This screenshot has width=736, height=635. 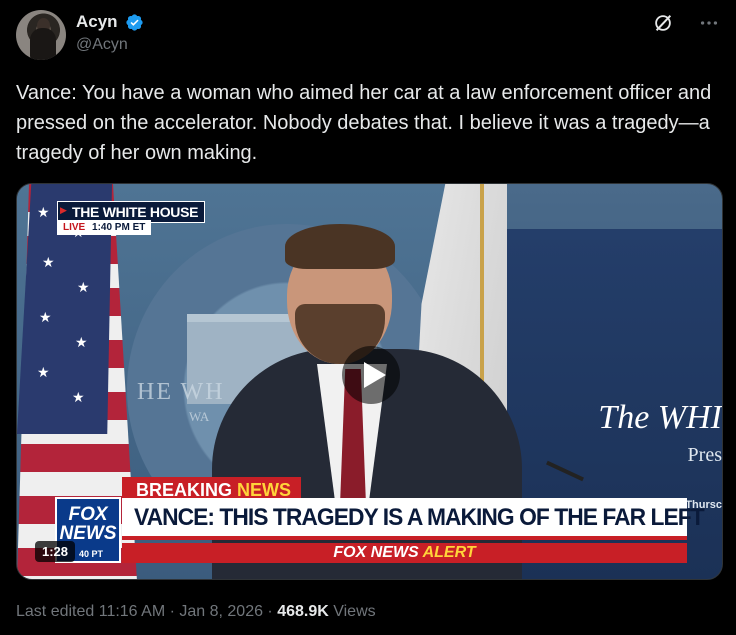 I want to click on tweet-header: Acyn @Acyn, so click(x=368, y=36).